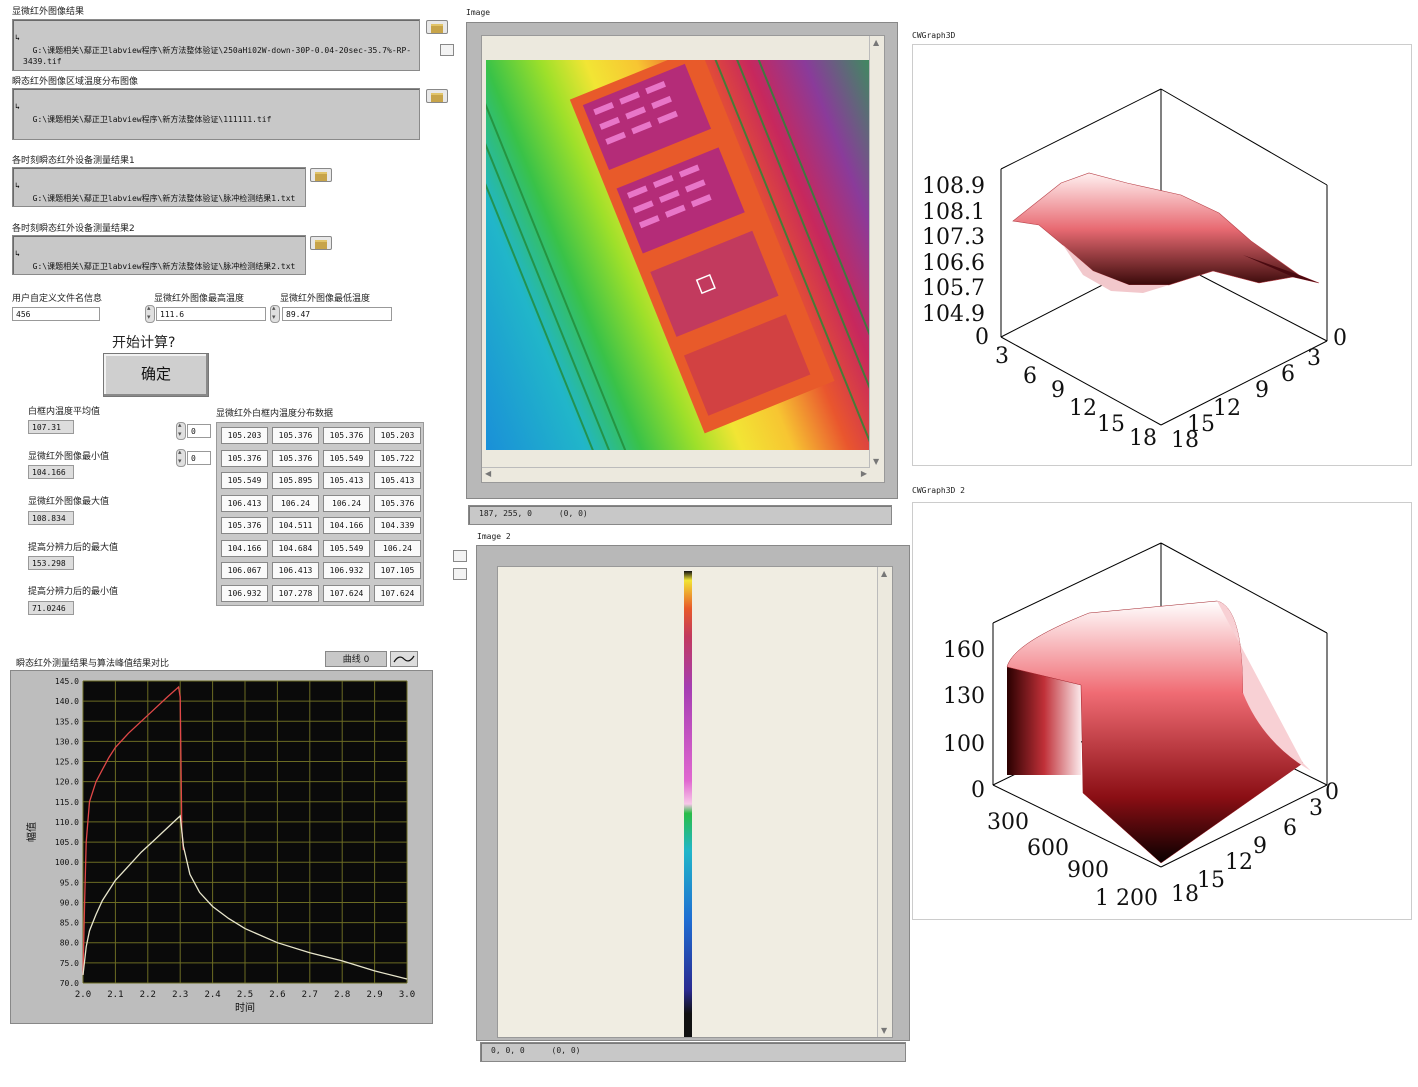 The height and width of the screenshot is (1087, 1418). What do you see at coordinates (73, 592) in the screenshot?
I see `res-min-label: 提高分辨力后的最小值` at bounding box center [73, 592].